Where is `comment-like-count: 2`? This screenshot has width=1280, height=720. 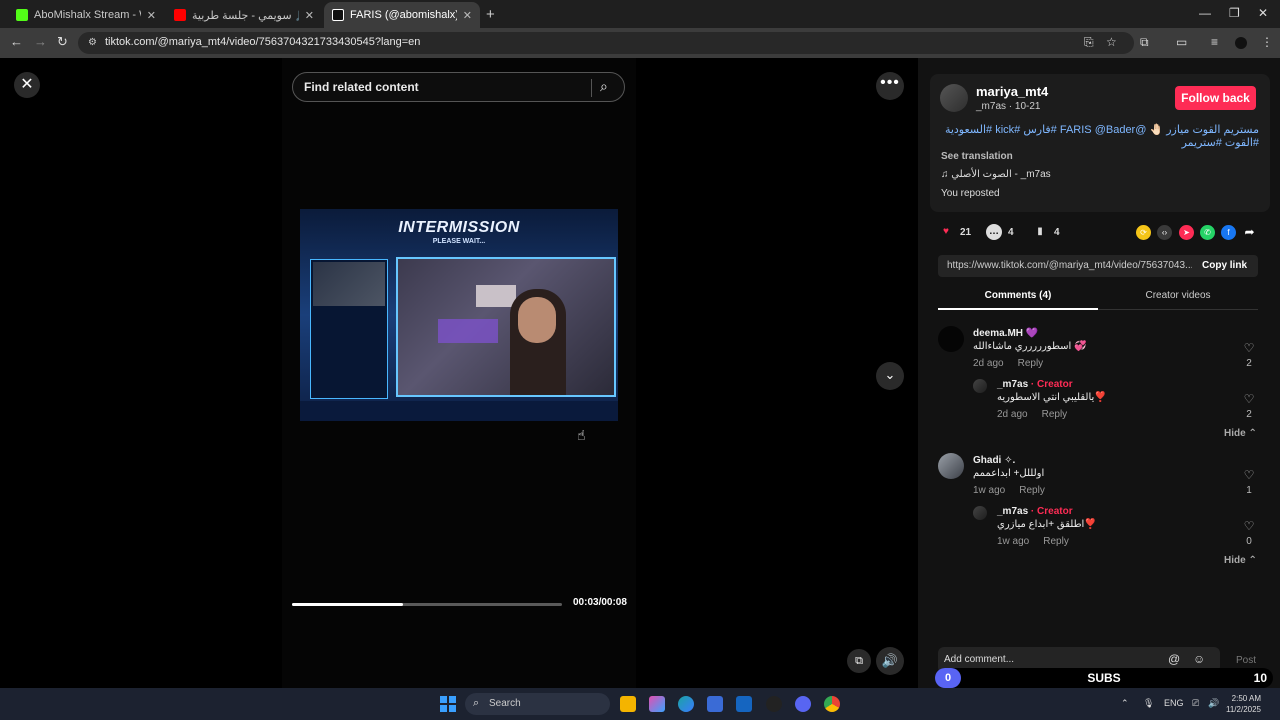 comment-like-count: 2 is located at coordinates (1249, 363).